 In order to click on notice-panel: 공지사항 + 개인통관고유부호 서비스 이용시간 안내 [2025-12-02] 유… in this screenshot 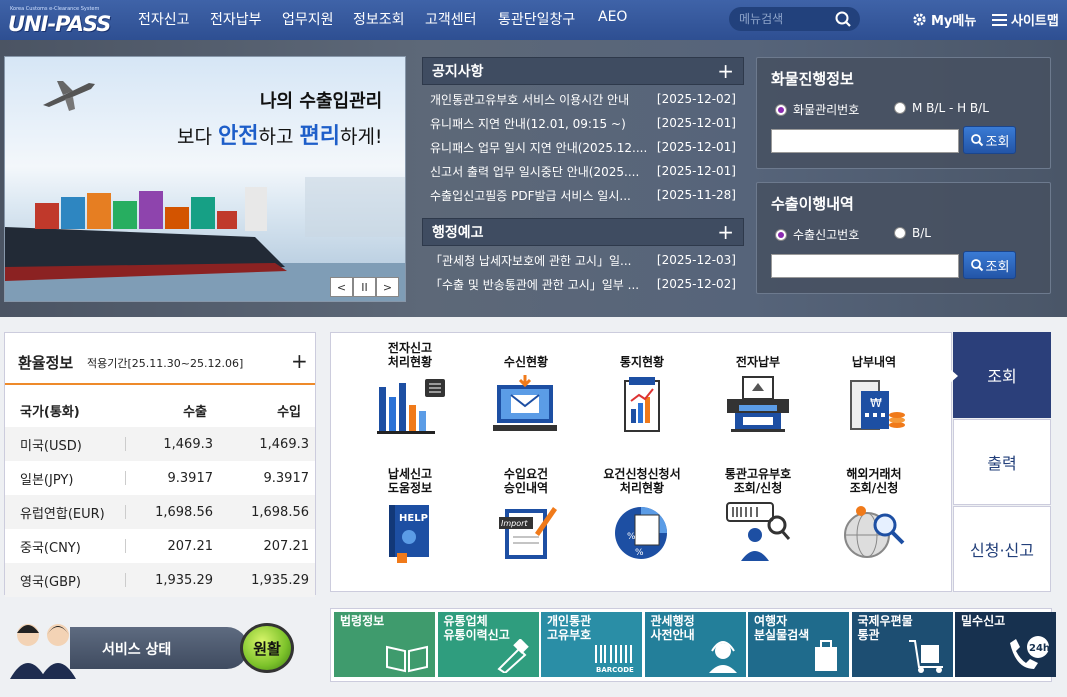, I will do `click(583, 132)`.